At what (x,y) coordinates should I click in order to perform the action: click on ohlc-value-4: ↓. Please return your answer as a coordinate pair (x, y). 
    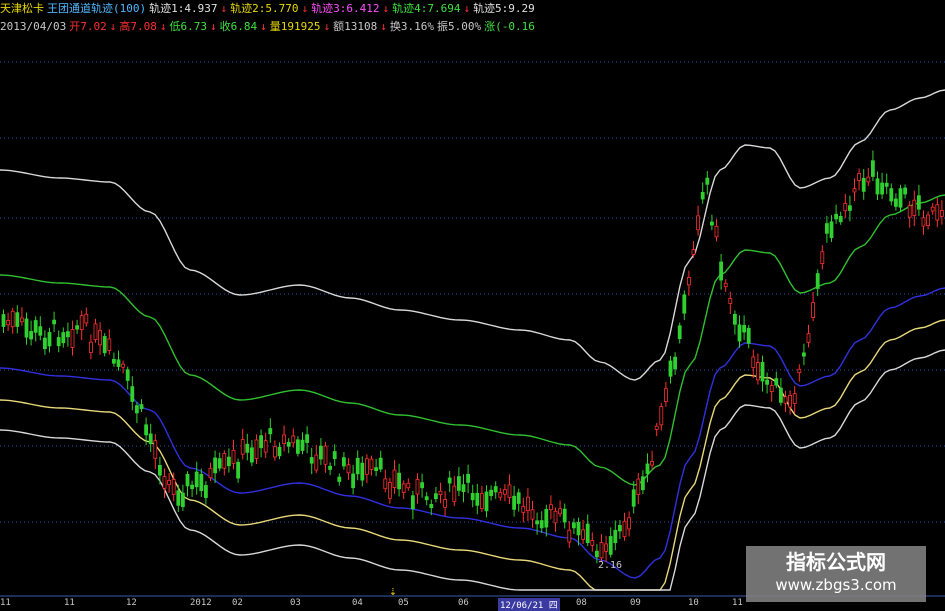
    Looking at the image, I should click on (163, 26).